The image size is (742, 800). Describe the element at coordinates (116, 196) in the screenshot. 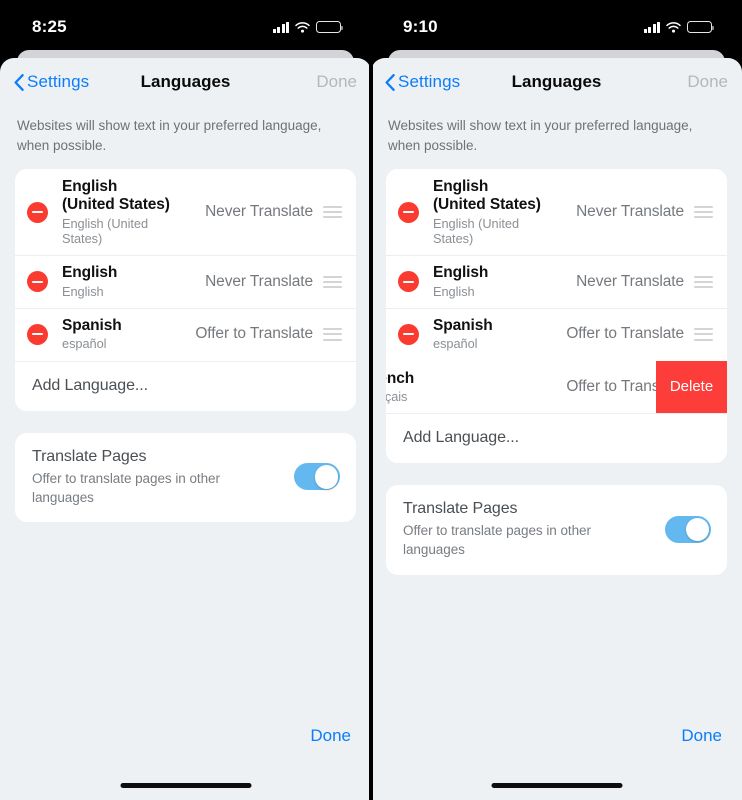

I see `language-name: English (United States)` at that location.